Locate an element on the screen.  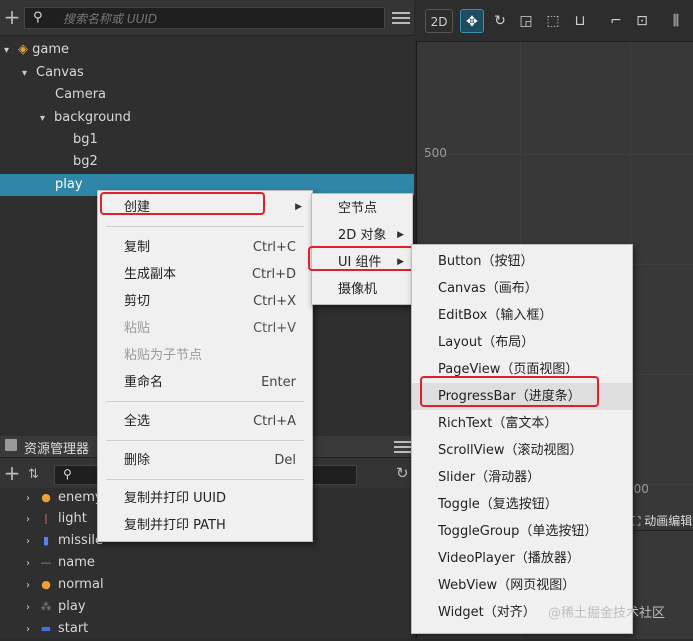
asset-item: › ⁂ play is located at coordinates (43, 607).